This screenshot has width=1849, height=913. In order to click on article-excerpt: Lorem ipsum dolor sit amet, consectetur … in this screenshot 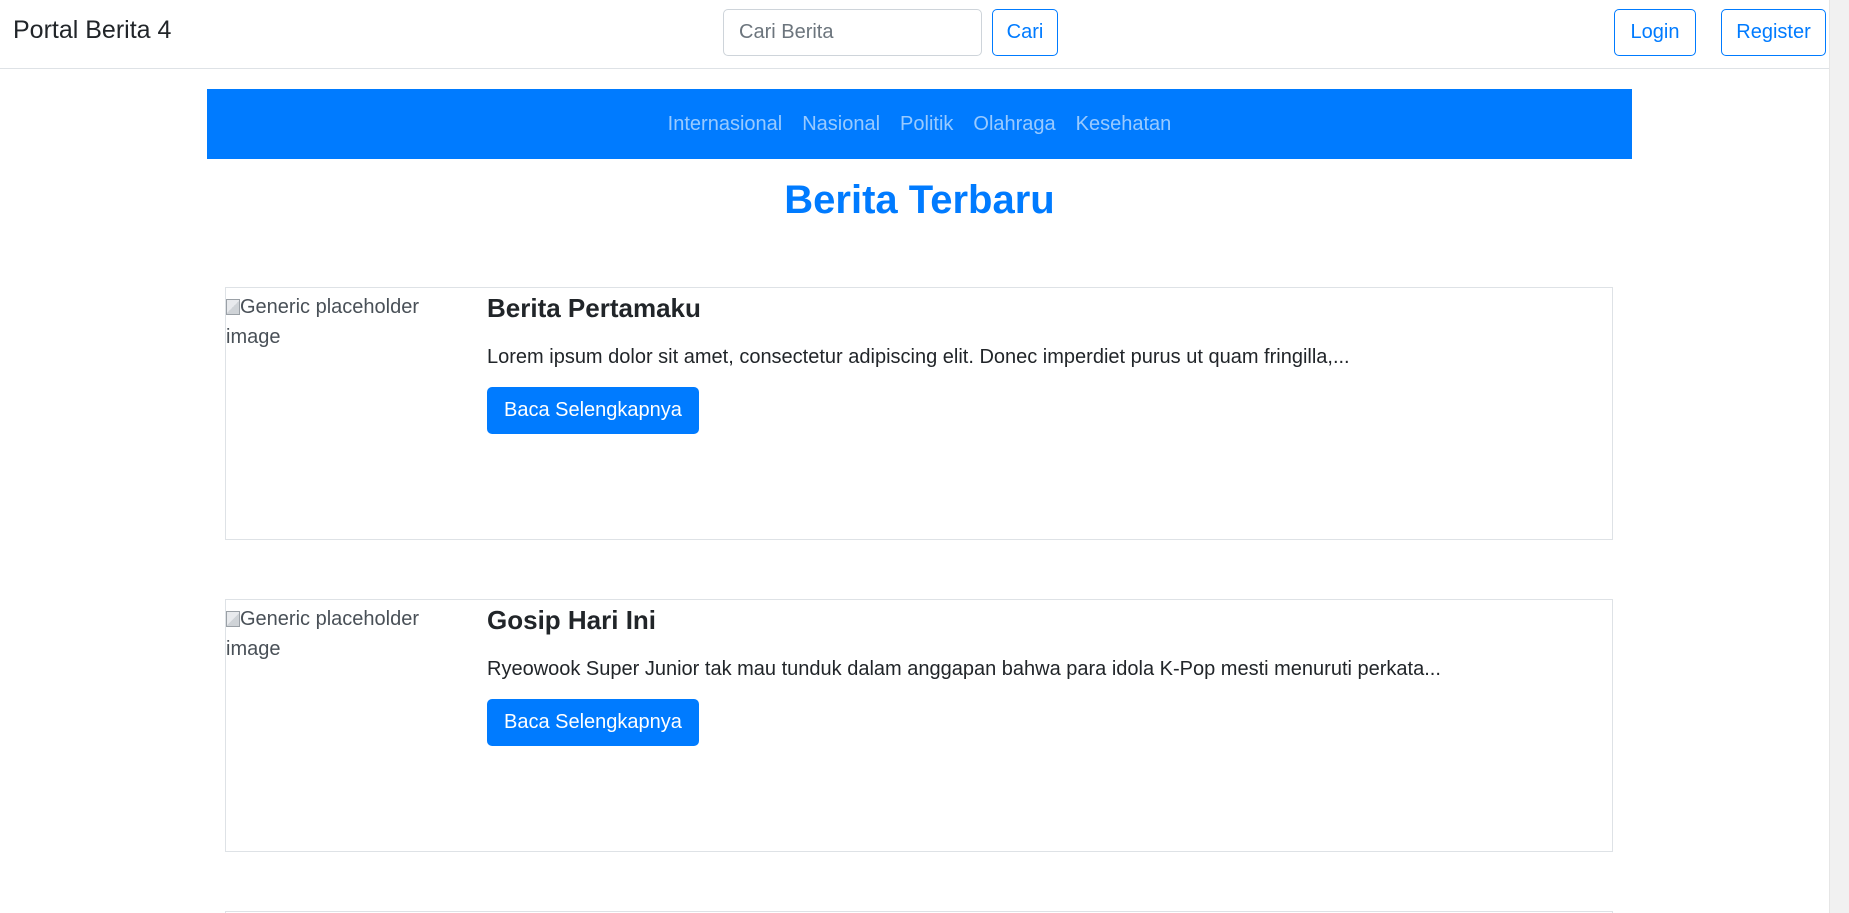, I will do `click(918, 357)`.